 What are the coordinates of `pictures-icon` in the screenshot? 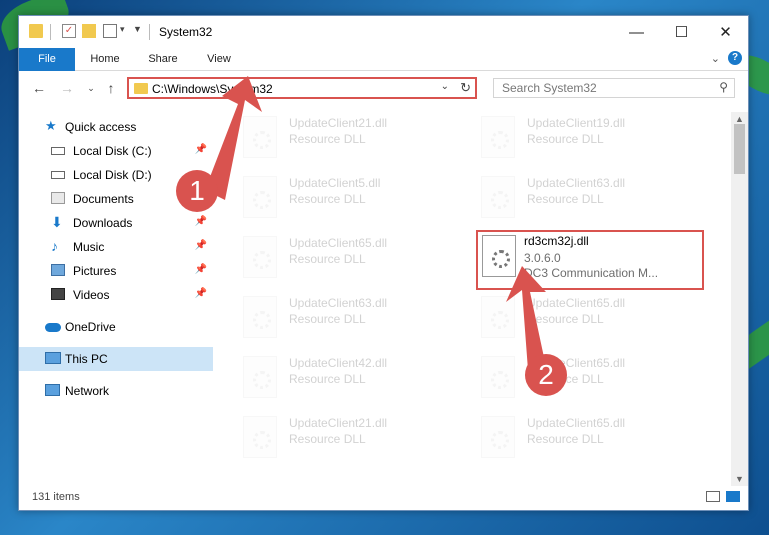 It's located at (58, 270).